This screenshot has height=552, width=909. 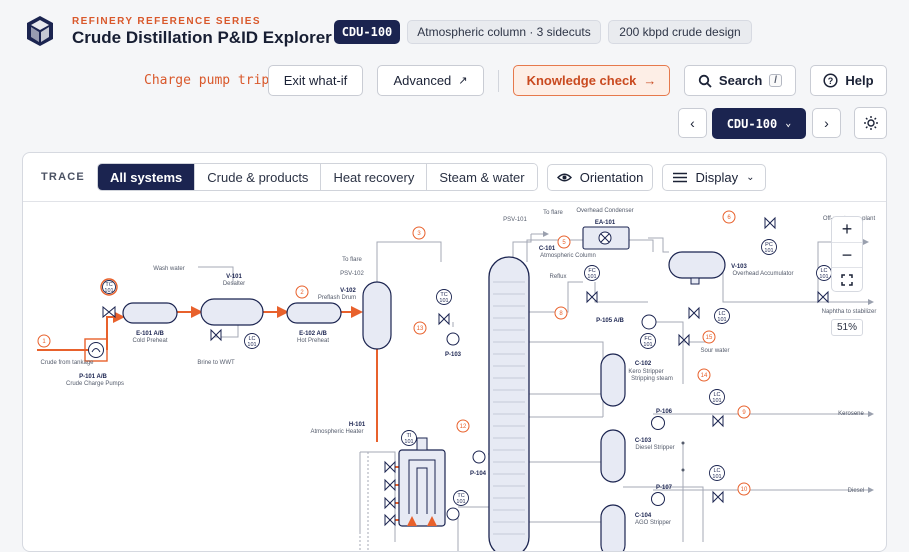 What do you see at coordinates (654, 448) in the screenshot?
I see `svg-text: Diesel Stripper` at bounding box center [654, 448].